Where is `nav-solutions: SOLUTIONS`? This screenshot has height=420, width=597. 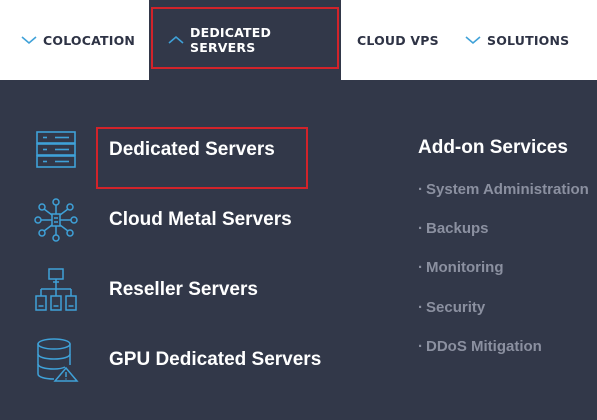
nav-solutions: SOLUTIONS is located at coordinates (517, 40).